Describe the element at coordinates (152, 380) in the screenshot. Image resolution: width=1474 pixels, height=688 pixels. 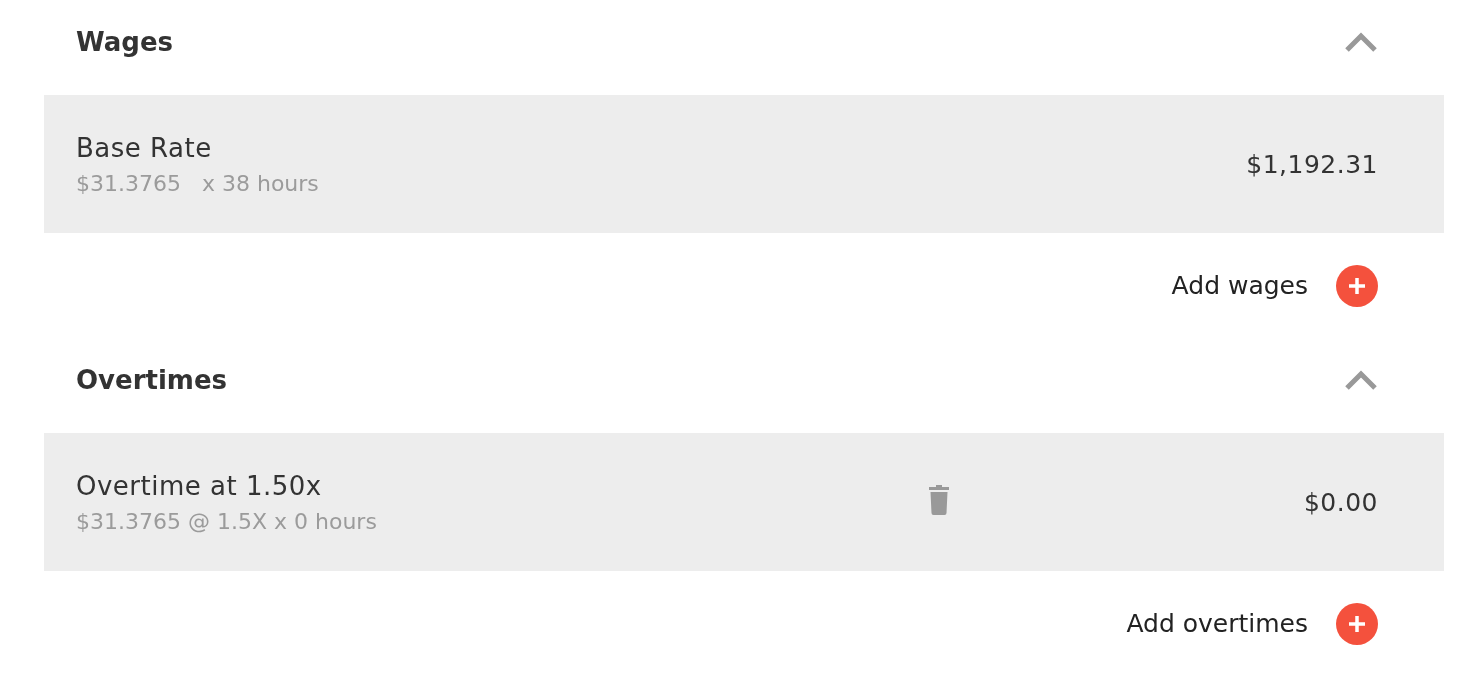
I see `section-title: Overtimes` at that location.